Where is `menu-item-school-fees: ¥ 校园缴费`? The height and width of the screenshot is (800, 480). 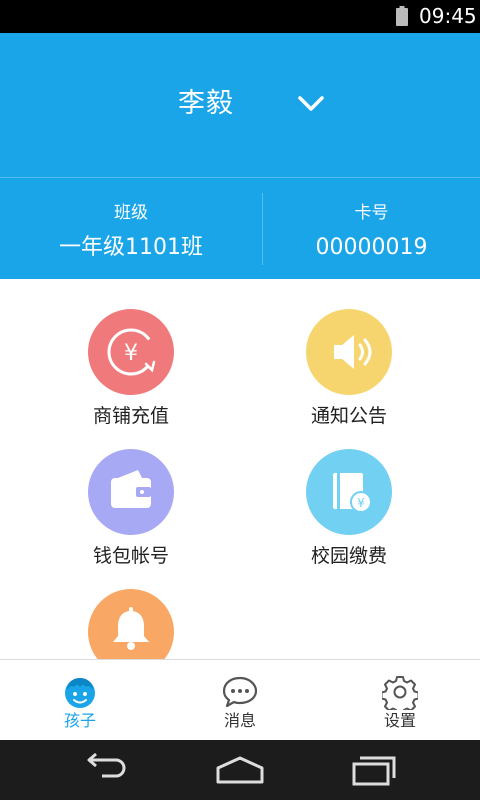
menu-item-school-fees: ¥ 校园缴费 is located at coordinates (349, 509).